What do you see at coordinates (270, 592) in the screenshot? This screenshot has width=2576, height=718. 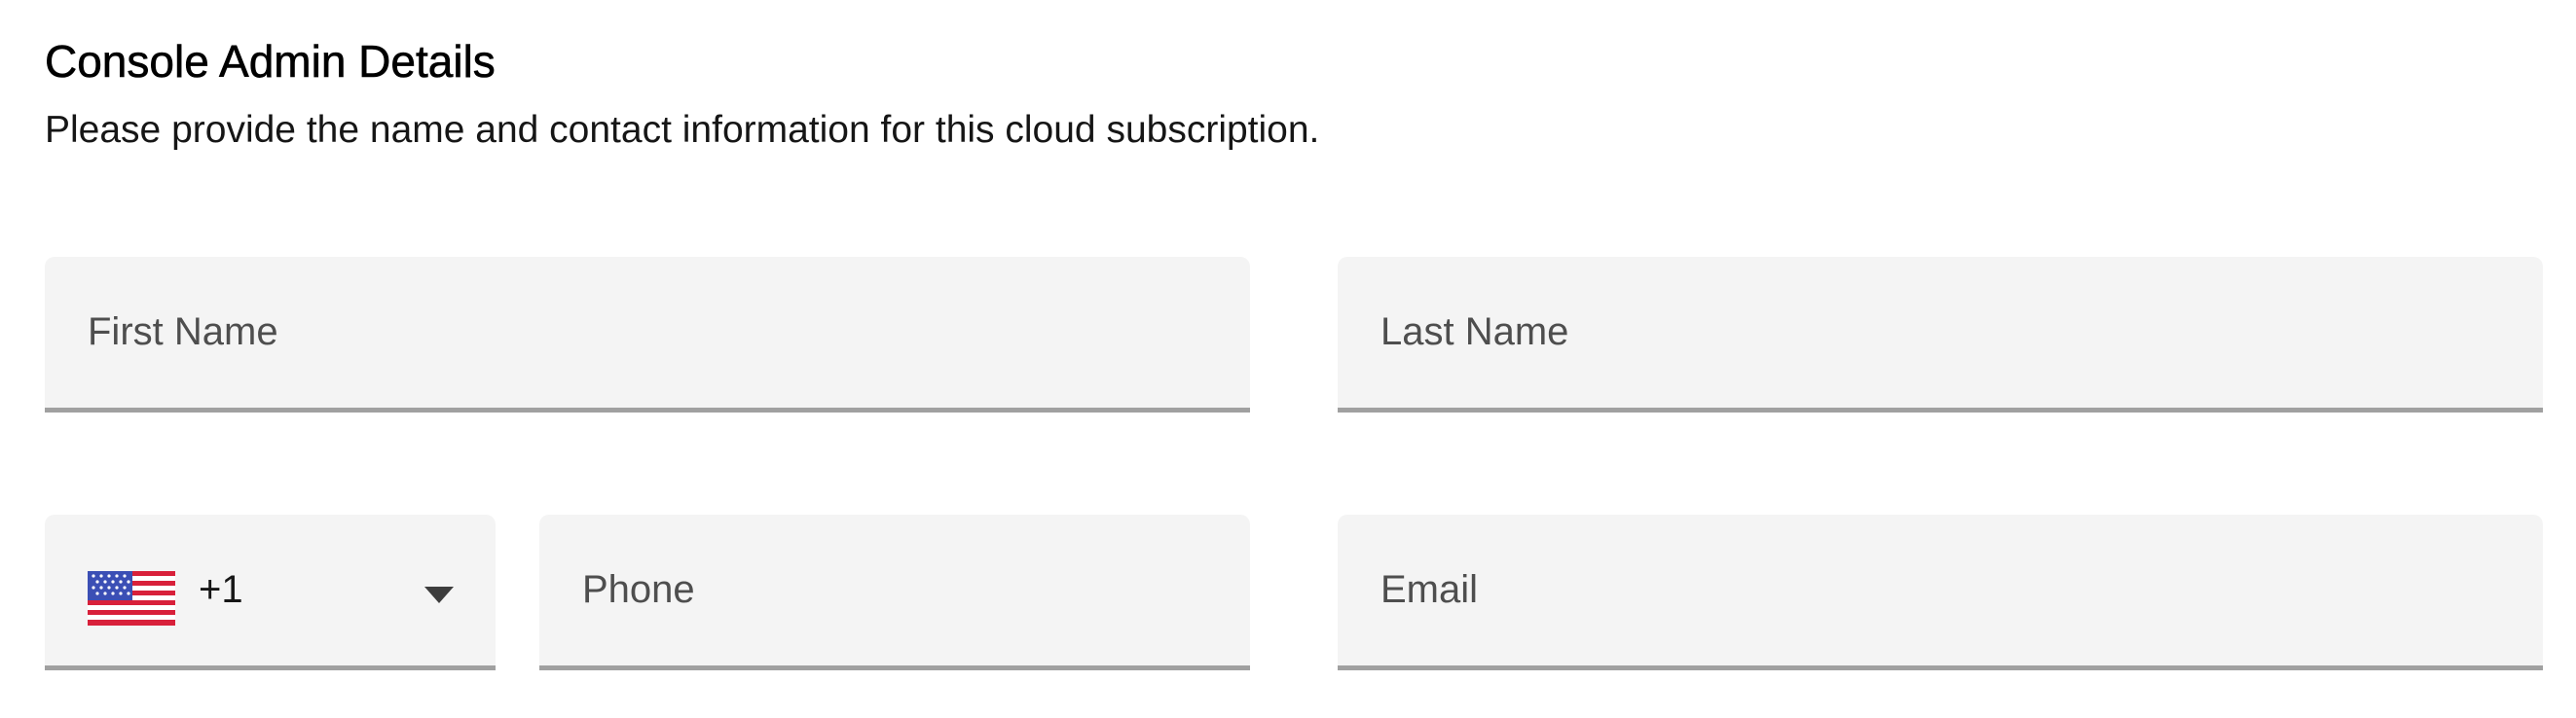 I see `country-code-select: +1` at bounding box center [270, 592].